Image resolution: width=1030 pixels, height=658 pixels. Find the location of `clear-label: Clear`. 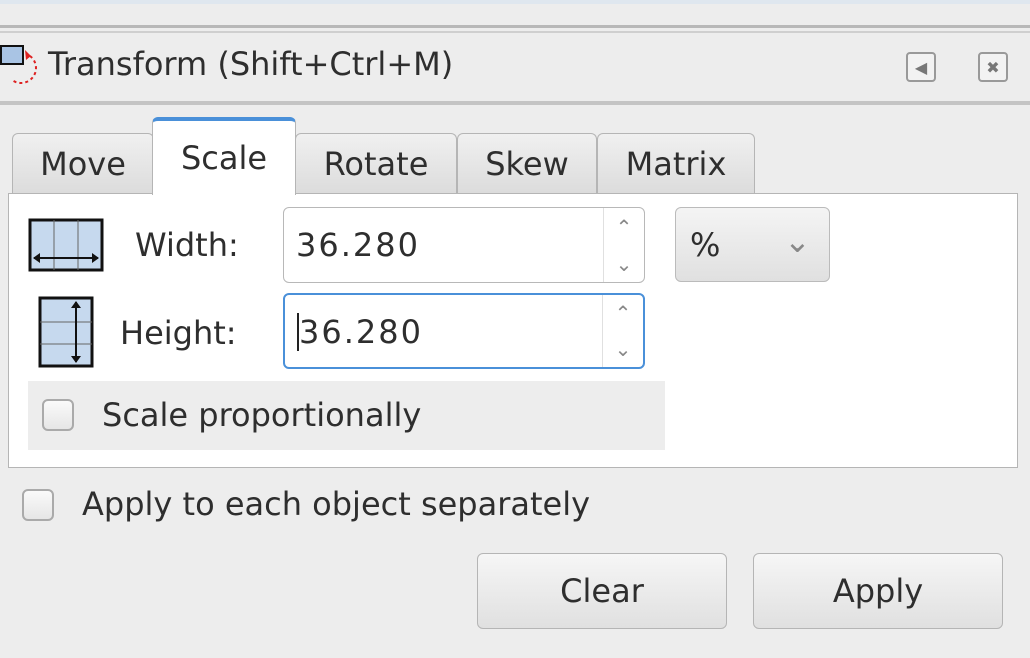

clear-label: Clear is located at coordinates (602, 591).